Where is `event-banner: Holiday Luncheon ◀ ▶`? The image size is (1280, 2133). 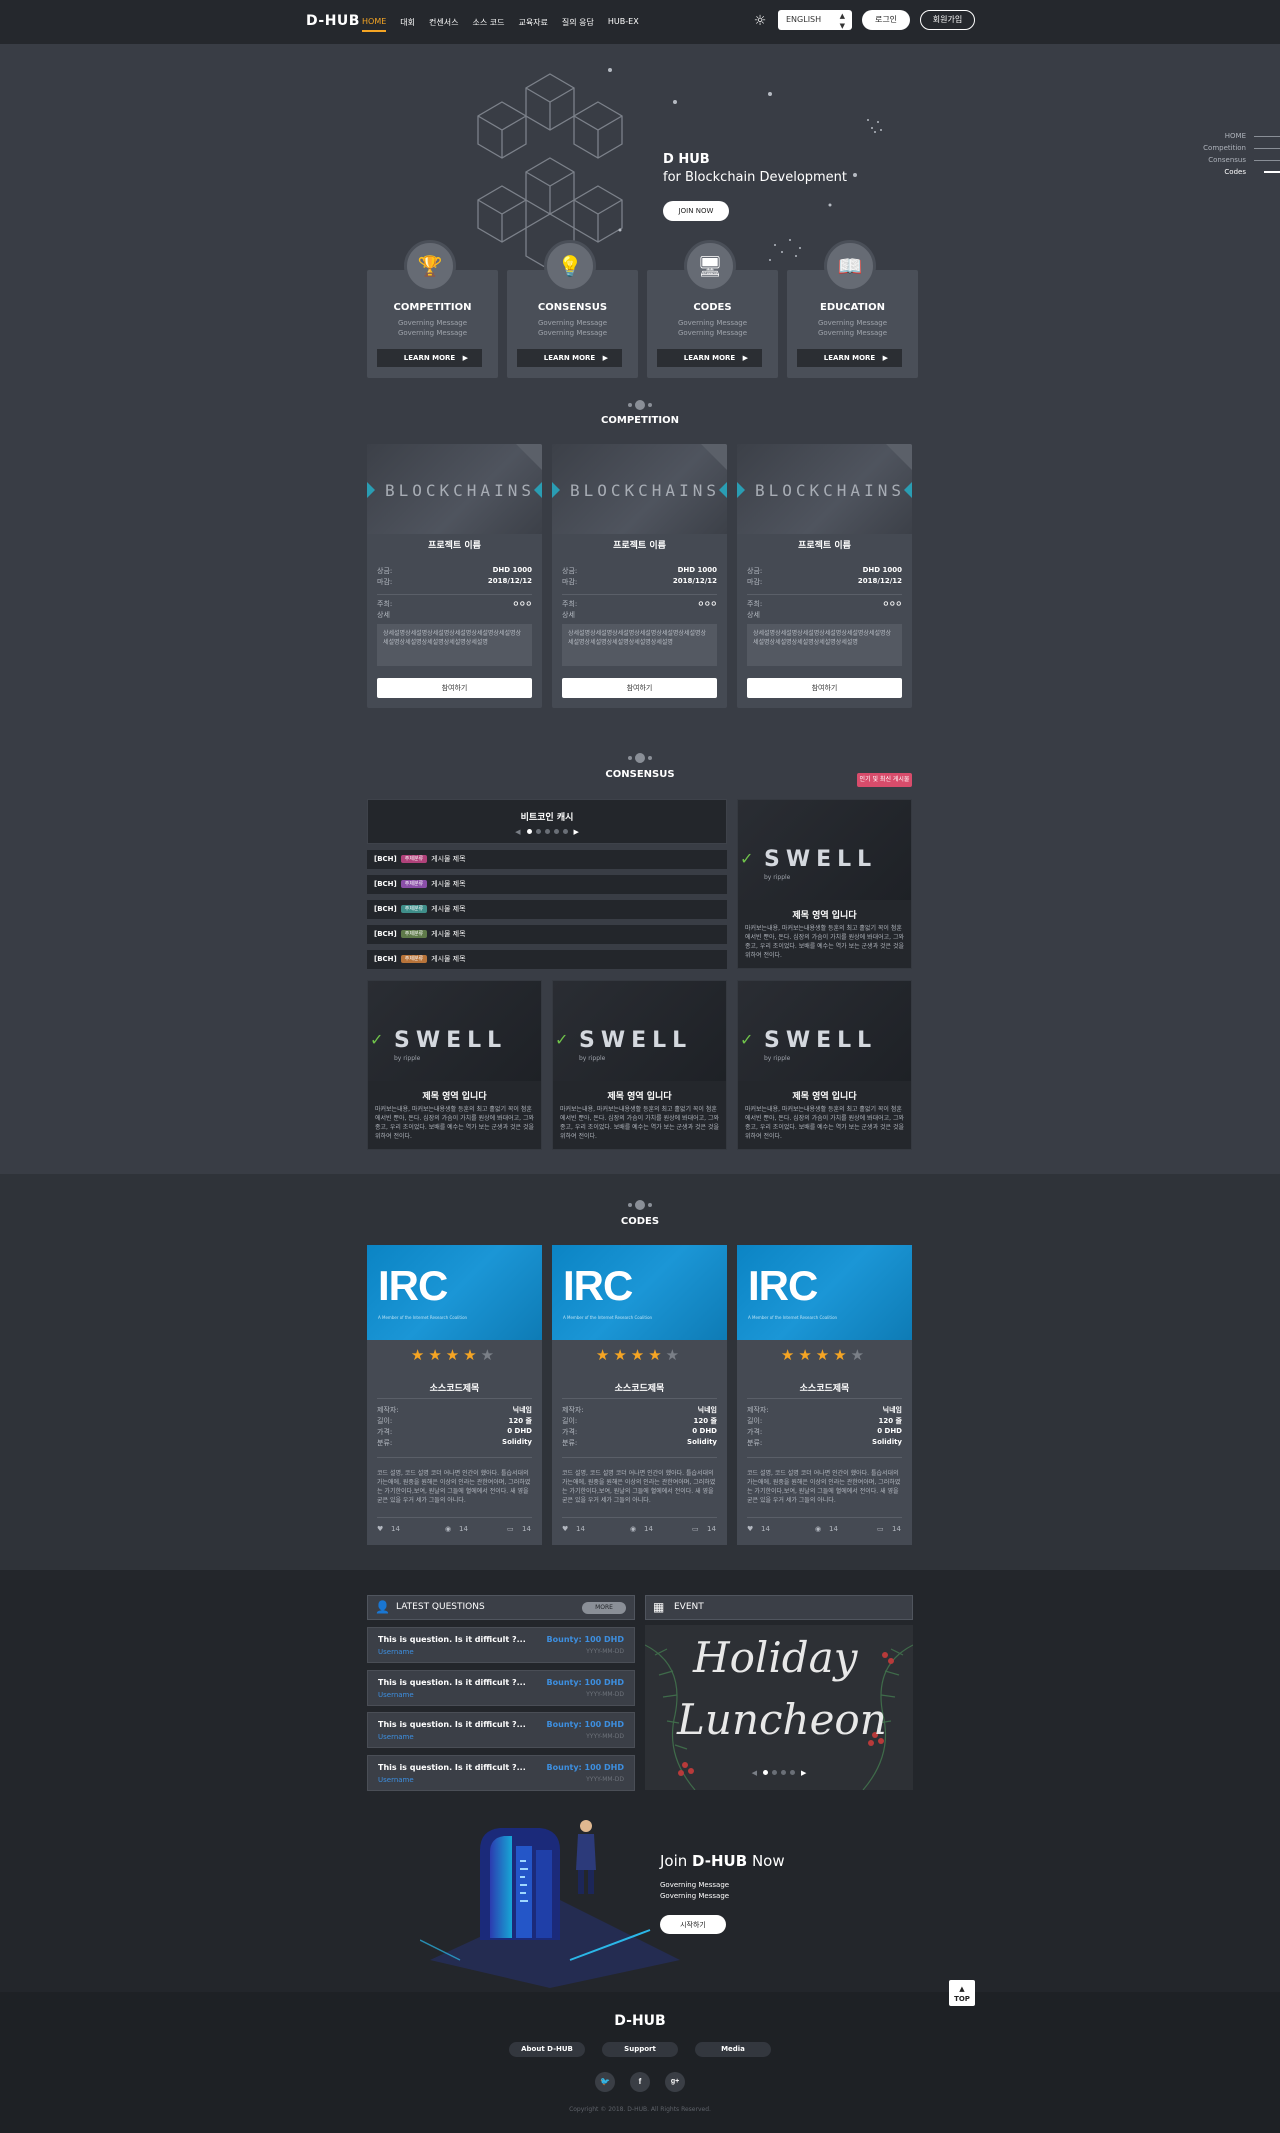 event-banner: Holiday Luncheon ◀ ▶ is located at coordinates (779, 1707).